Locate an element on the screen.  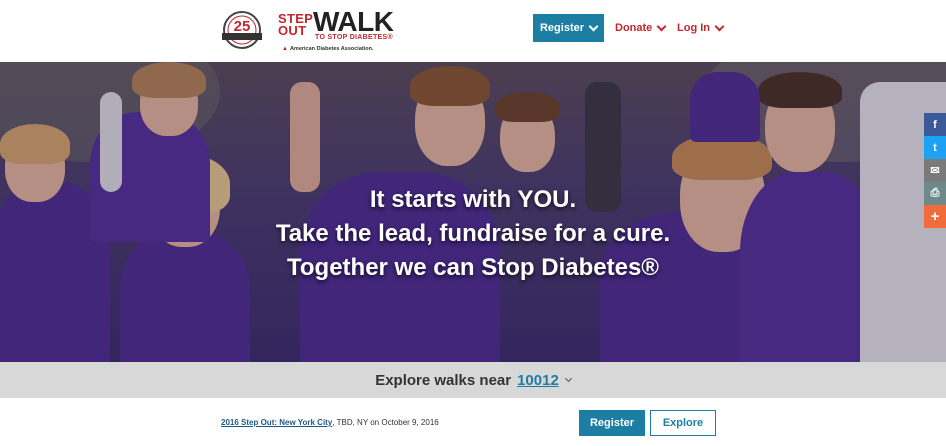
hero-line-1: It starts with YOU. is located at coordinates (473, 199).